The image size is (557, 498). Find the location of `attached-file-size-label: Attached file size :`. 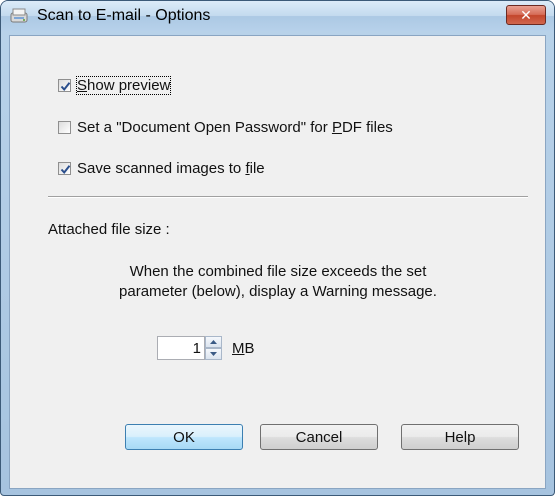

attached-file-size-label: Attached file size : is located at coordinates (109, 229).